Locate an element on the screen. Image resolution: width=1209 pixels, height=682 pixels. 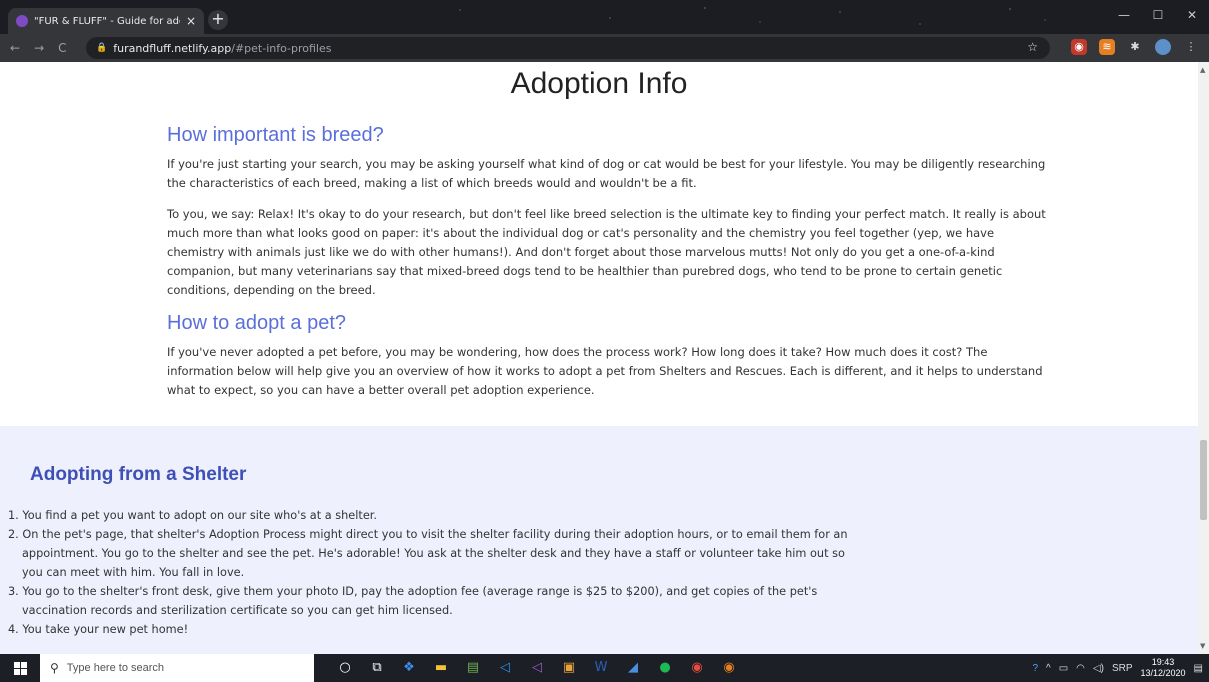
search-placeholder: Type here to search is located at coordinates (115, 668).